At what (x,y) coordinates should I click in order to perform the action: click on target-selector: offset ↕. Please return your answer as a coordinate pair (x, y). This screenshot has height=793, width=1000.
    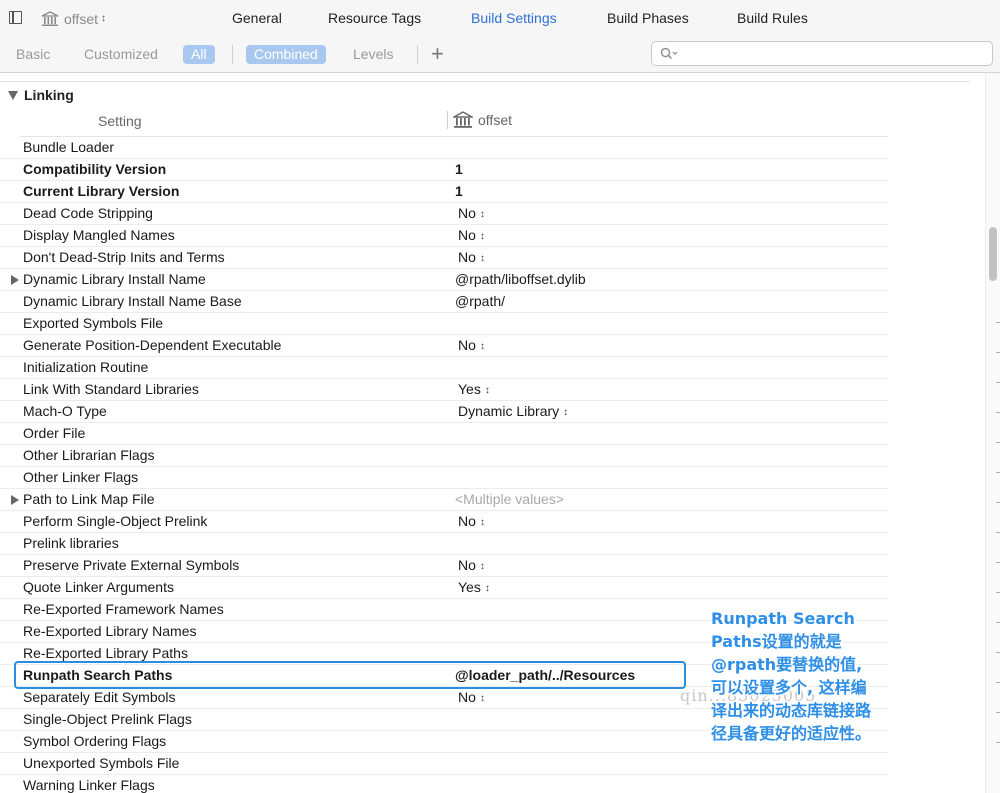
    Looking at the image, I should click on (73, 19).